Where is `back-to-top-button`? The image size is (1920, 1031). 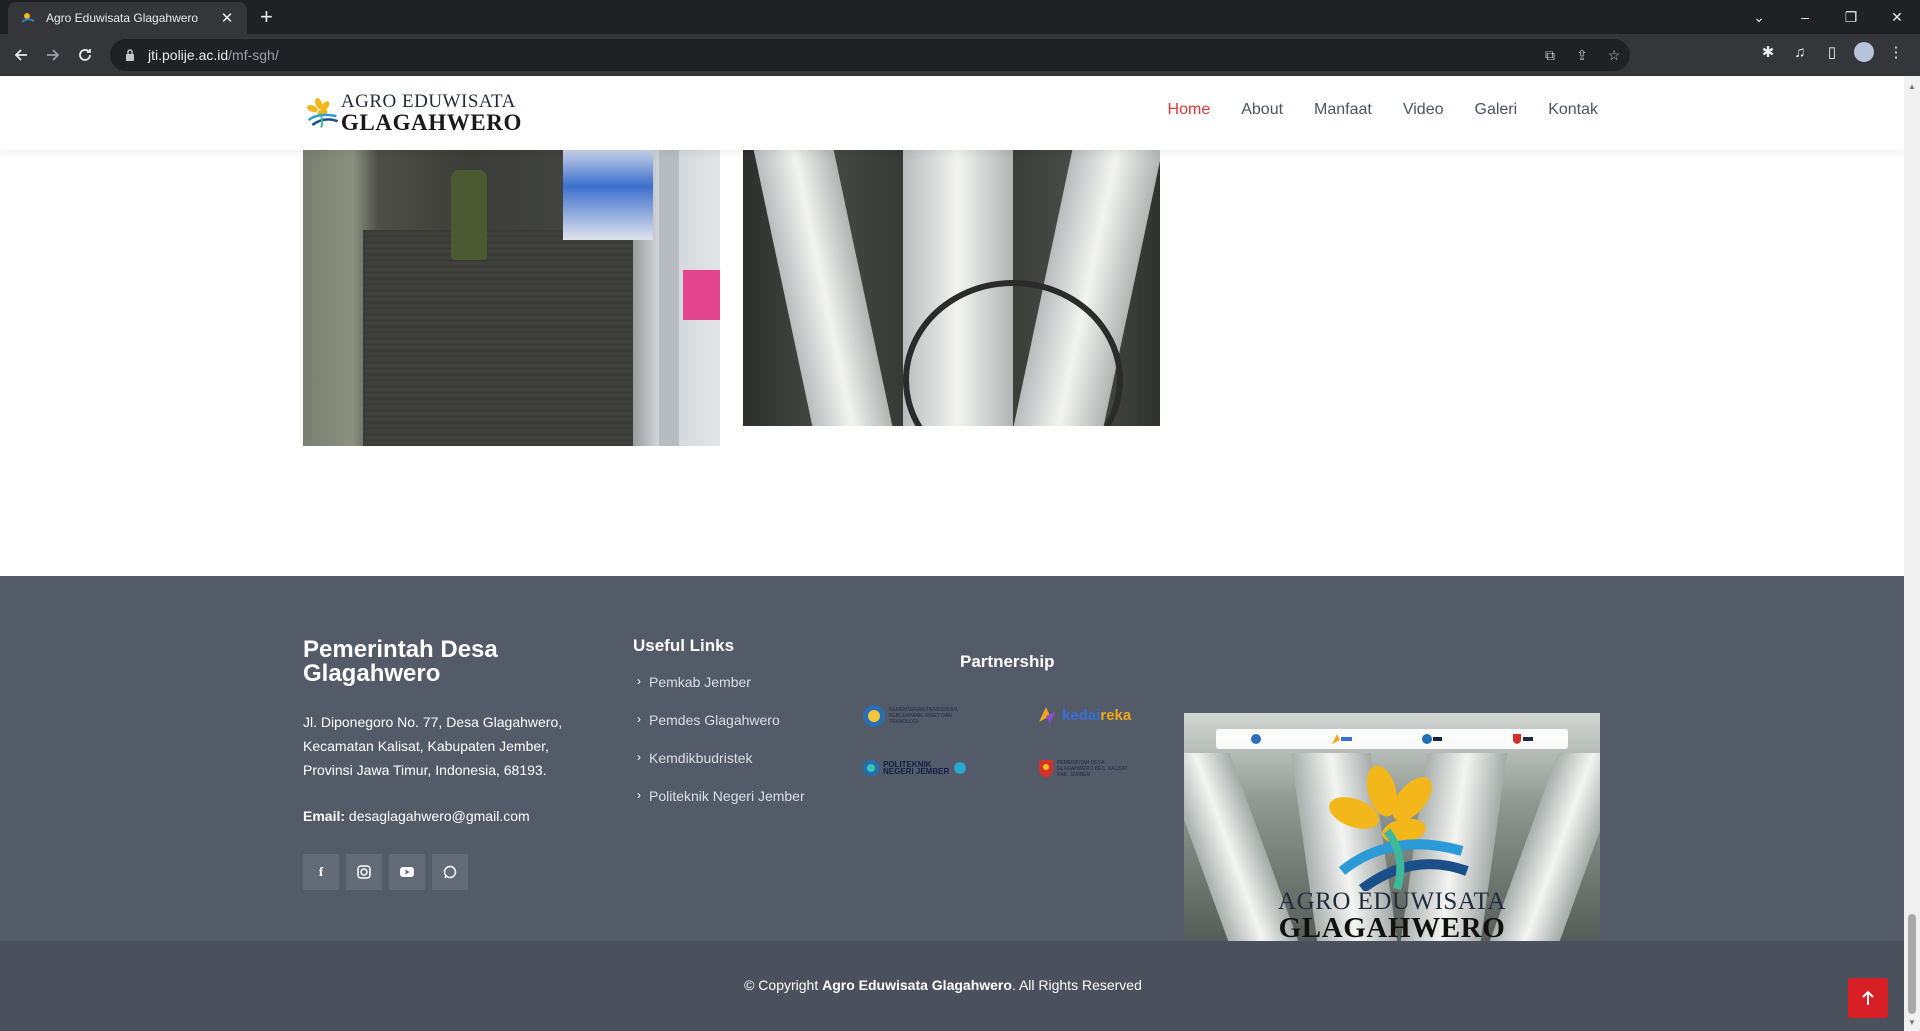
back-to-top-button is located at coordinates (1868, 998).